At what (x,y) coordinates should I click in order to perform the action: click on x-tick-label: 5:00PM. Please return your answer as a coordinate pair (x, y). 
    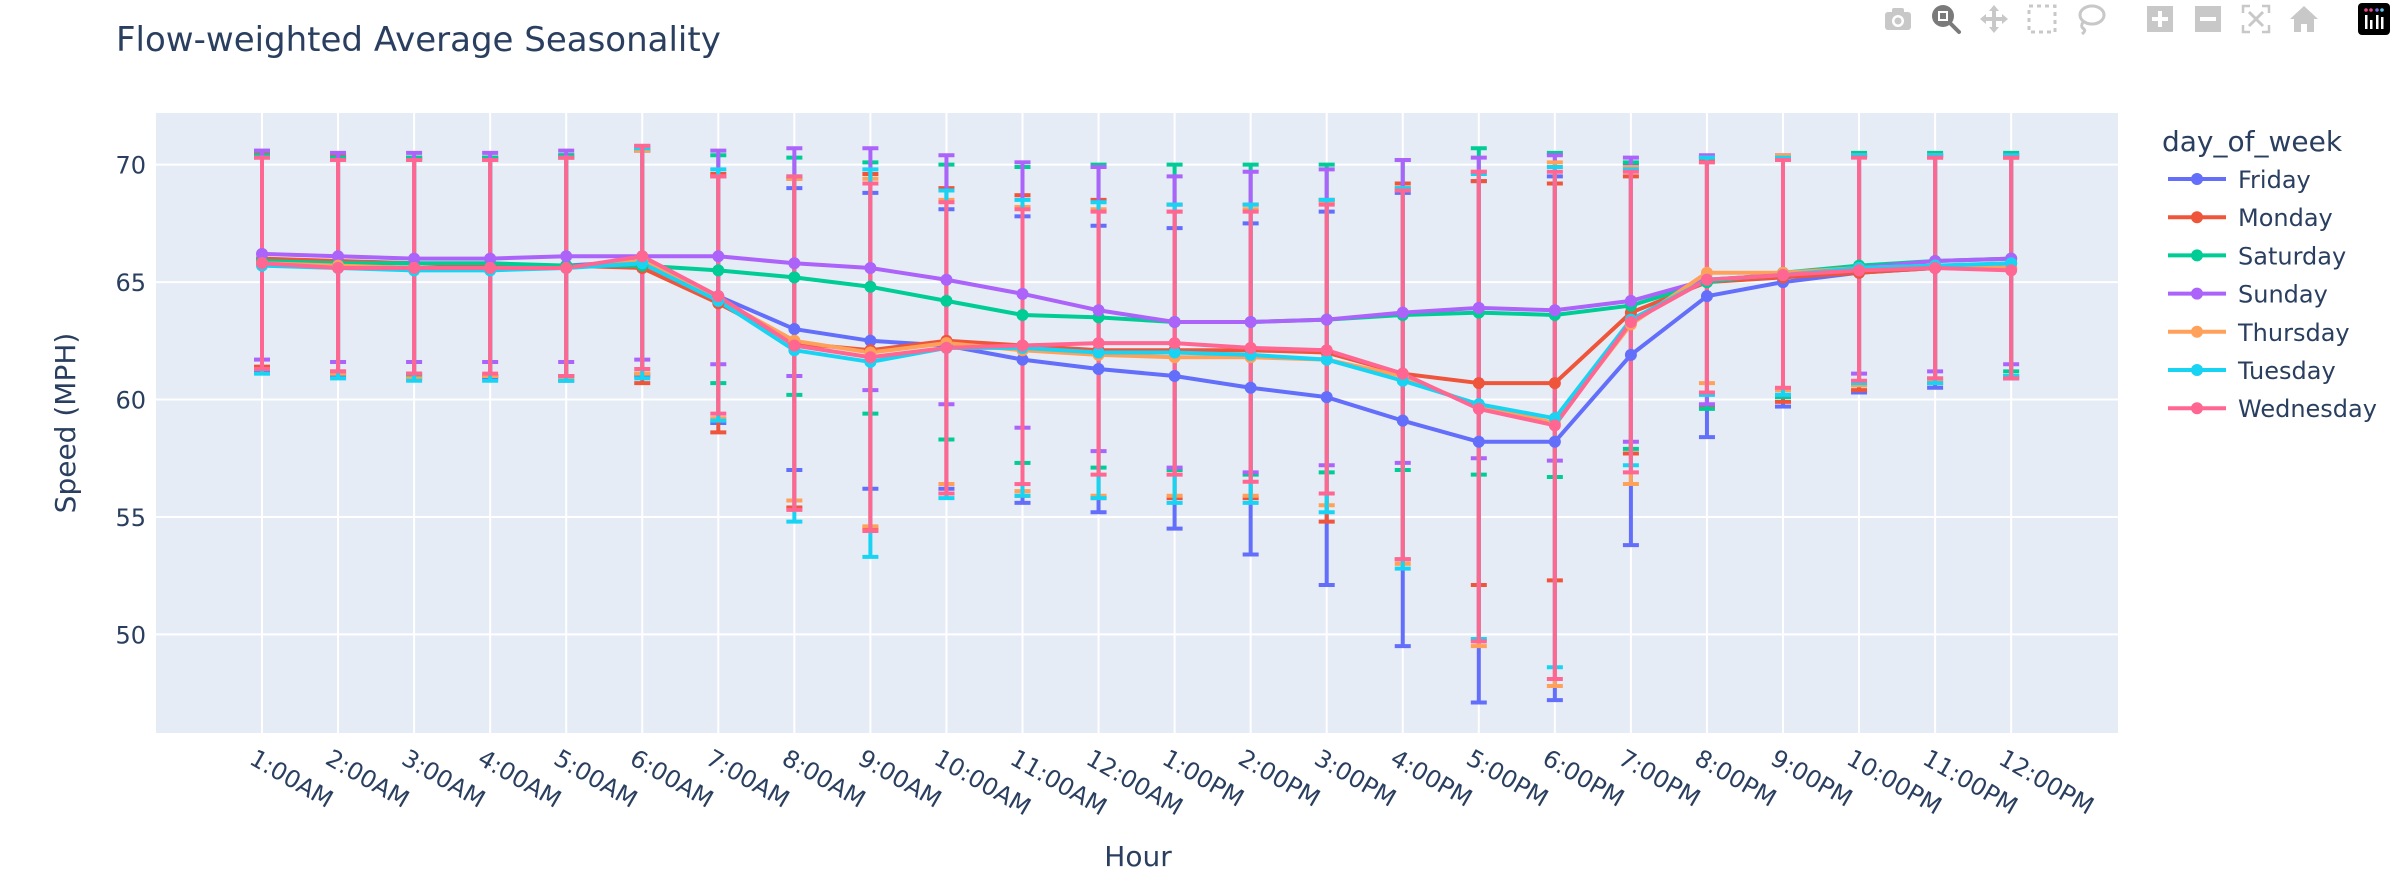
    Looking at the image, I should click on (1507, 778).